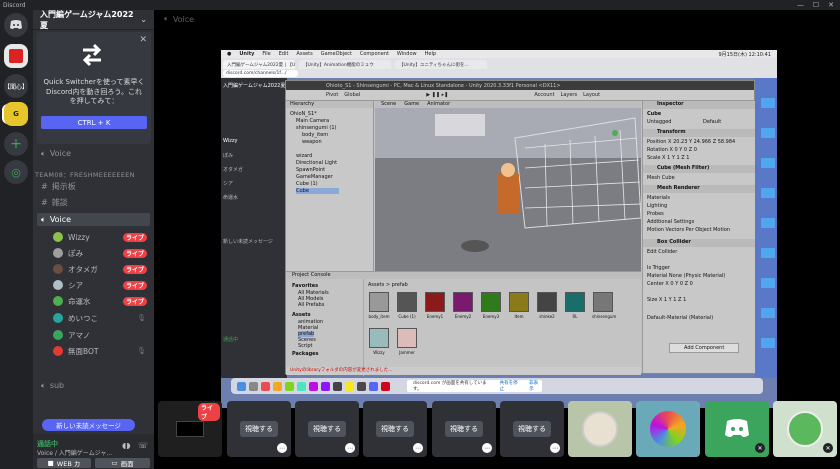 The image size is (840, 469). I want to click on unity-scene-view: Scene Game Animator, so click(508, 186).